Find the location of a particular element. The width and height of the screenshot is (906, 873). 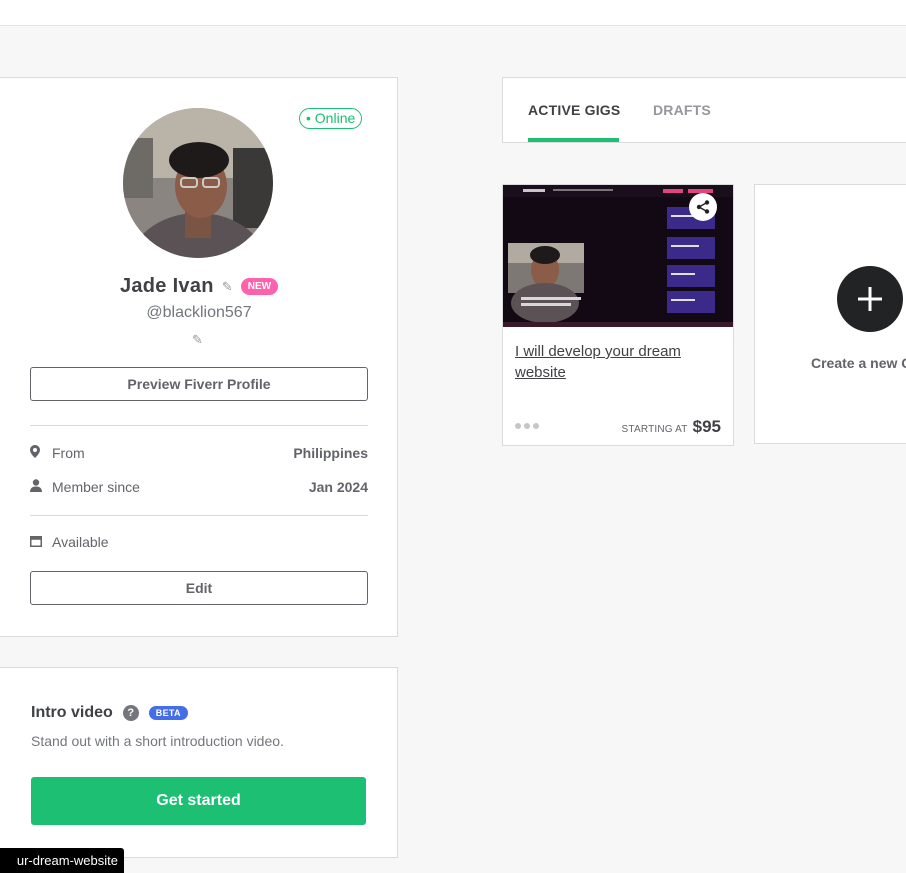

share-icon is located at coordinates (703, 207).